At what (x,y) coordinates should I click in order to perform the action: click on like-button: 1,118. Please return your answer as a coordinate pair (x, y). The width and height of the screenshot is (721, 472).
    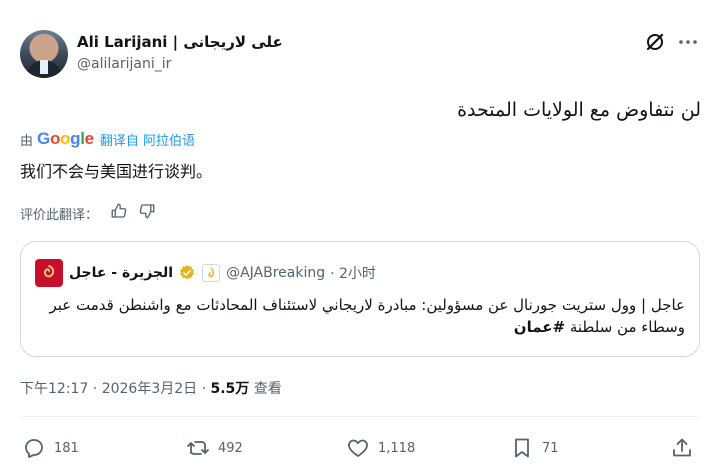
    Looking at the image, I should click on (380, 448).